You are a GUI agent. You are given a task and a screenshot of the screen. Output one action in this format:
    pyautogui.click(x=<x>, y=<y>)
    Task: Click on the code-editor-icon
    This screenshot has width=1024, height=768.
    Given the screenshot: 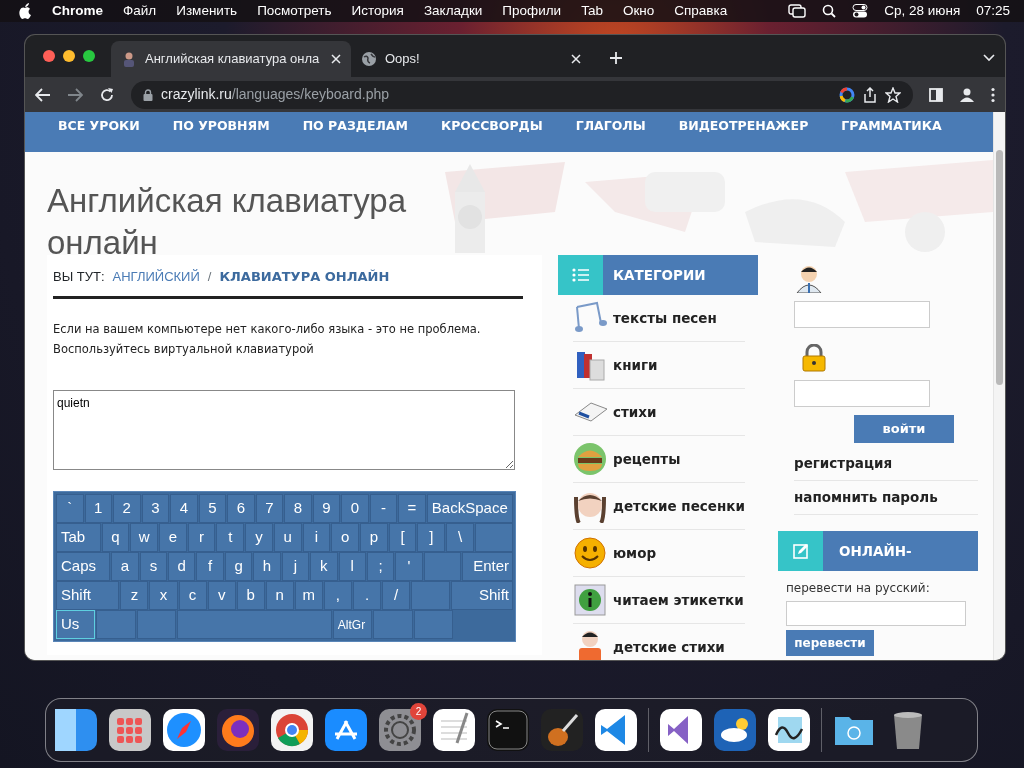 What is the action you would take?
    pyautogui.click(x=616, y=730)
    